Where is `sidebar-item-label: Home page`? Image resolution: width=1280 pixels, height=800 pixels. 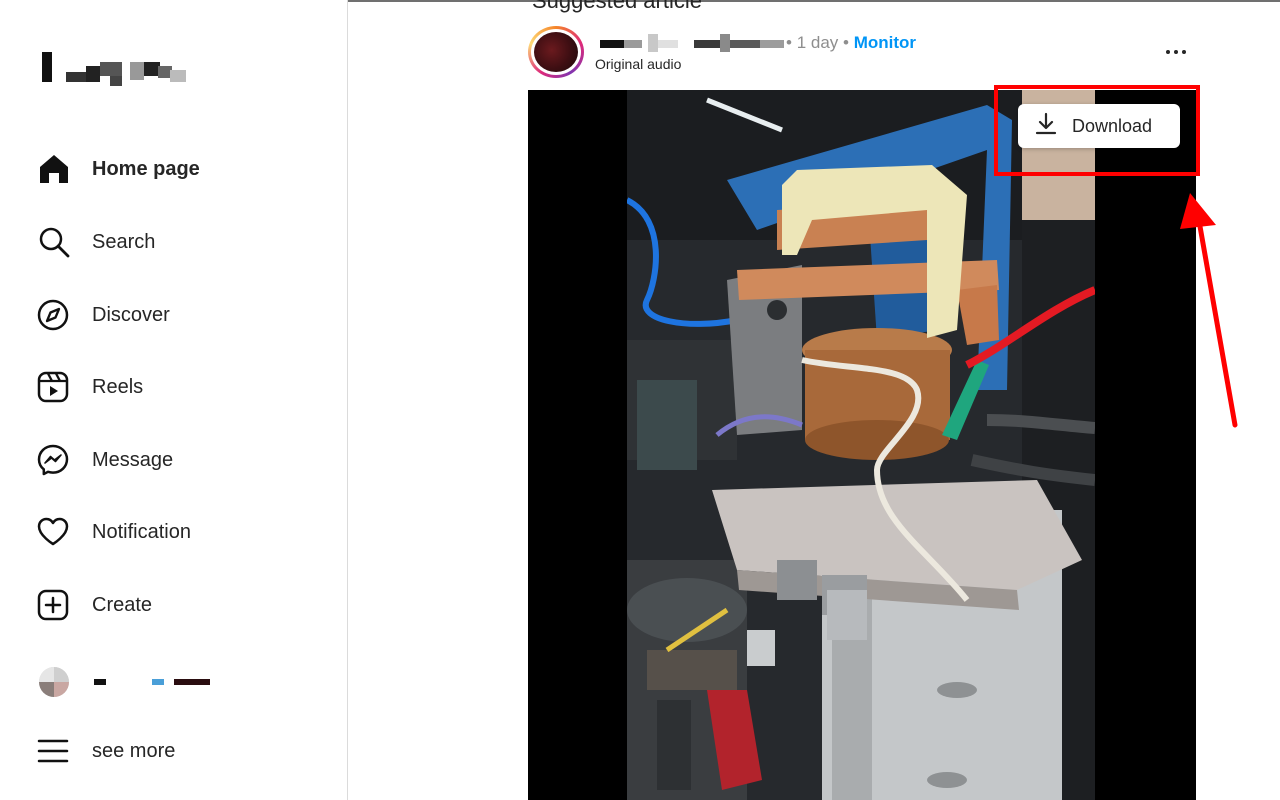 sidebar-item-label: Home page is located at coordinates (146, 168).